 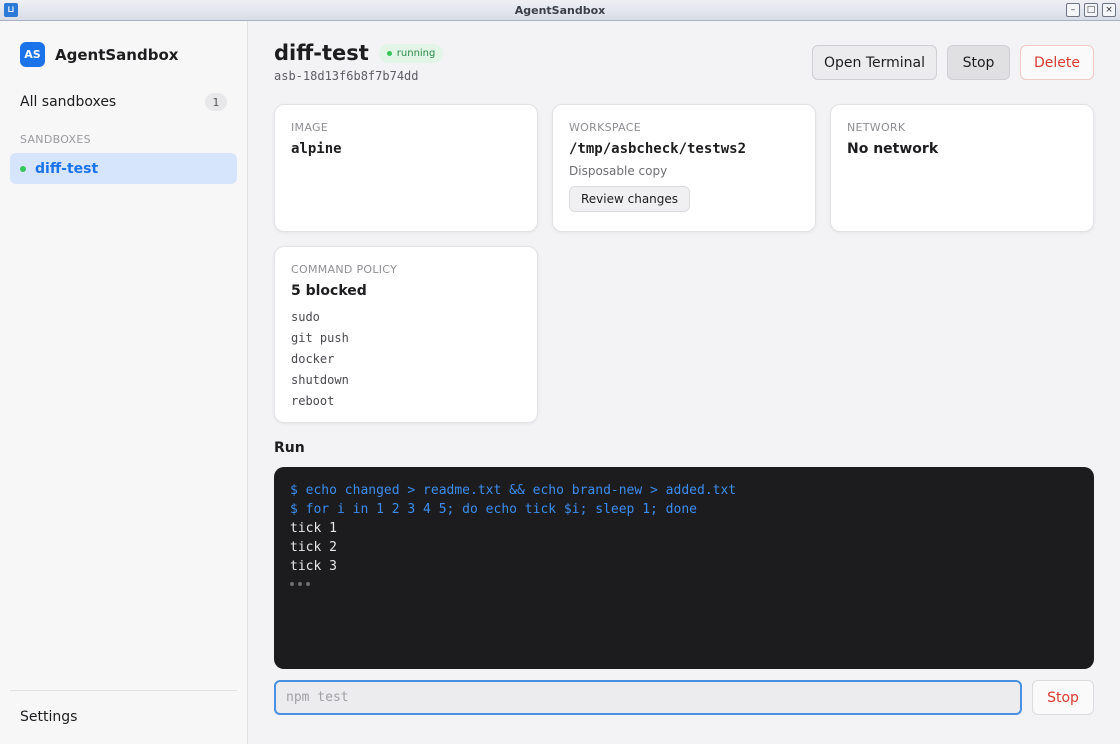 I want to click on blocked-command: docker, so click(x=313, y=359).